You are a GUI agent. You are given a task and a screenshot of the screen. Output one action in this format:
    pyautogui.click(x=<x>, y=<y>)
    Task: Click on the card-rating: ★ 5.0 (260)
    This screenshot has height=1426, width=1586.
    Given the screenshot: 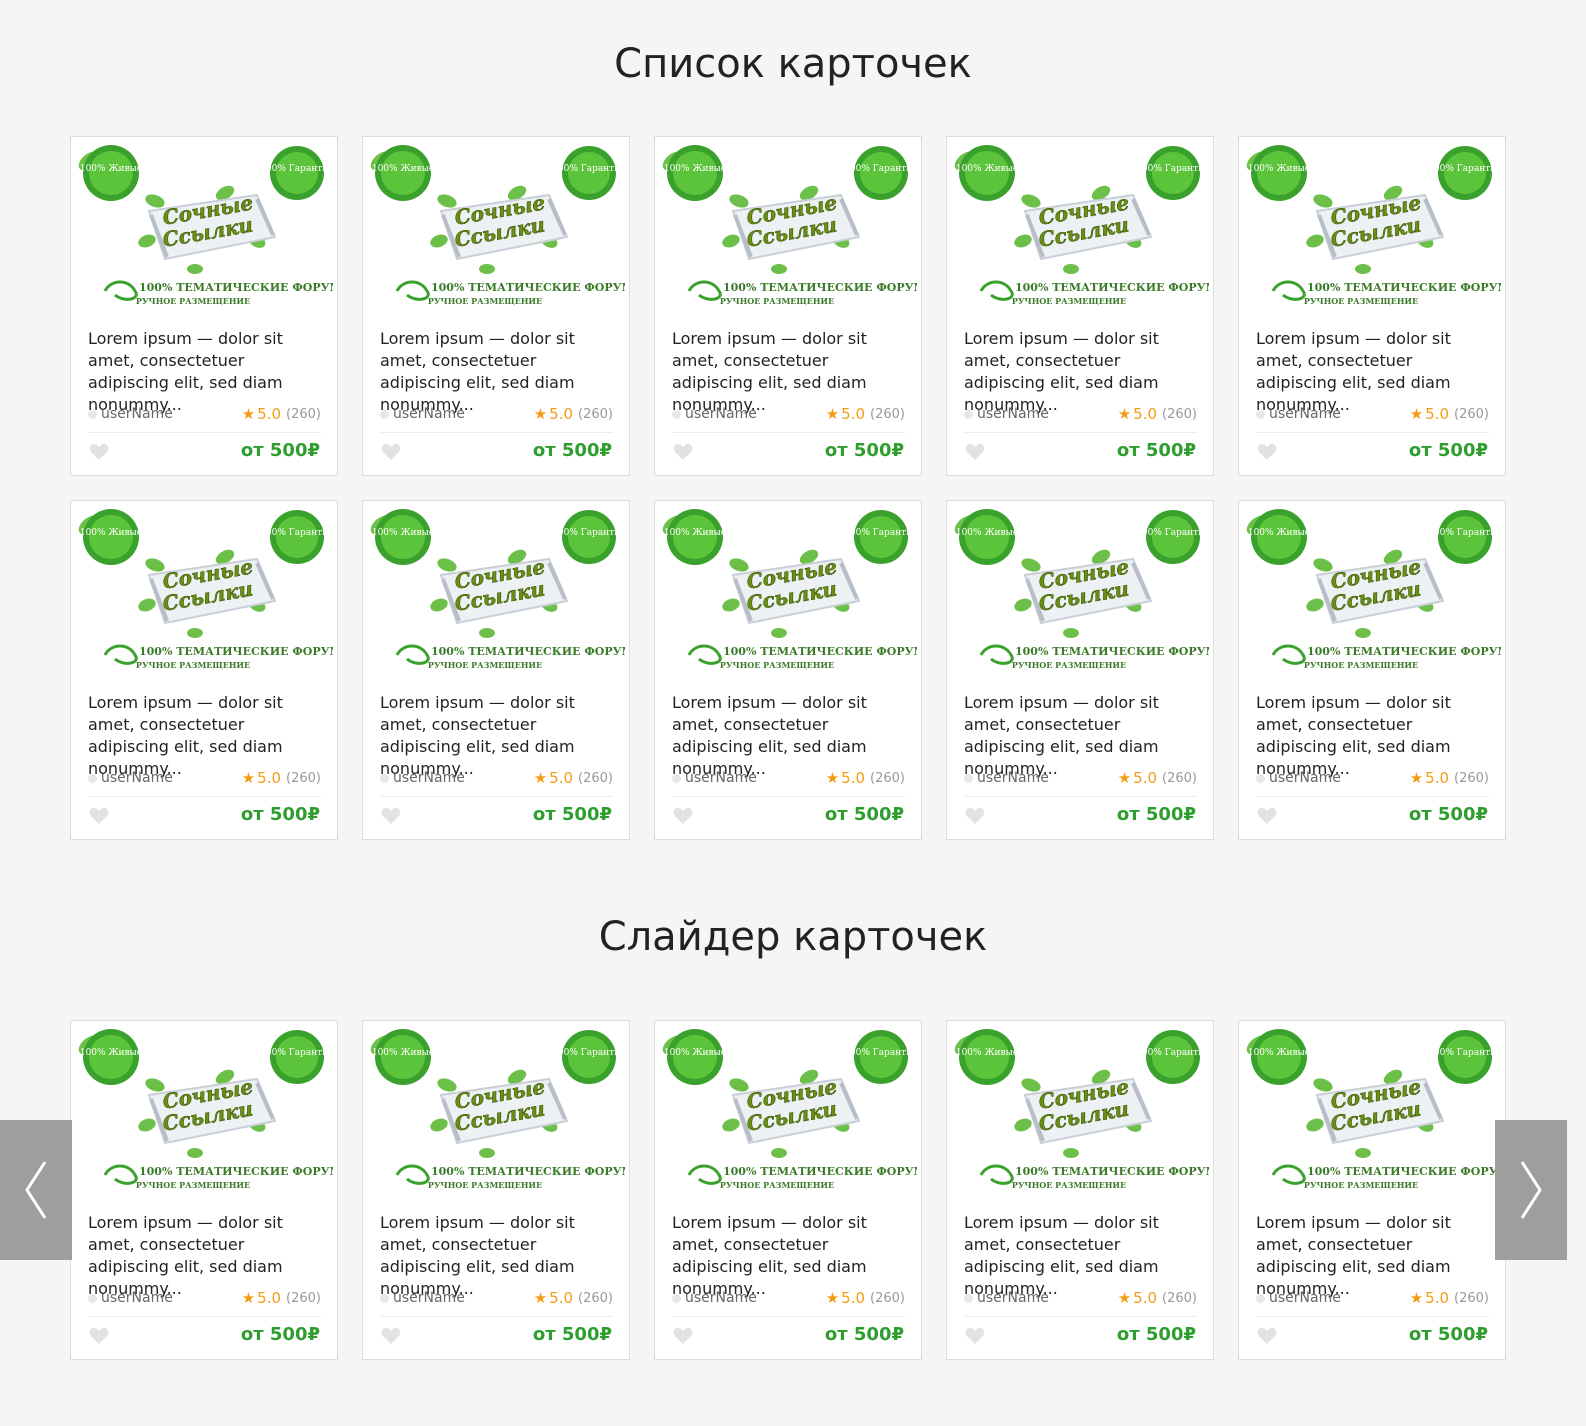 What is the action you would take?
    pyautogui.click(x=281, y=414)
    